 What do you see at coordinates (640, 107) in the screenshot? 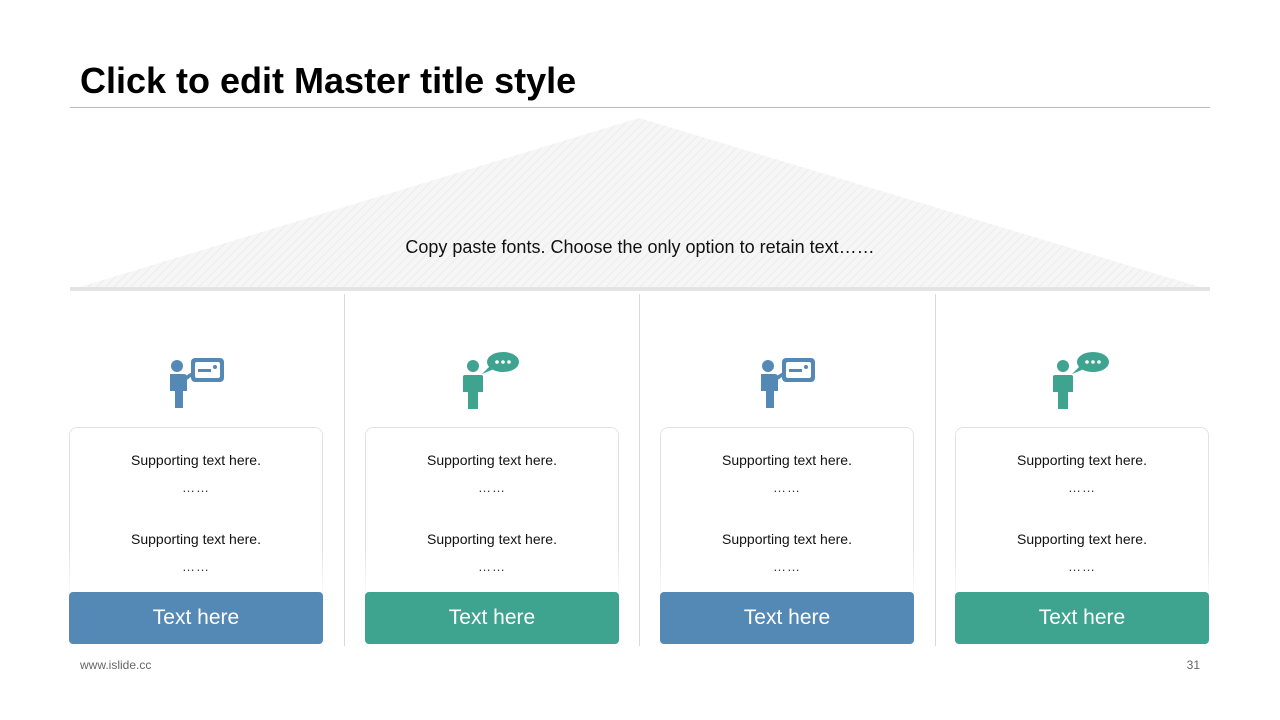
I see `title-divider` at bounding box center [640, 107].